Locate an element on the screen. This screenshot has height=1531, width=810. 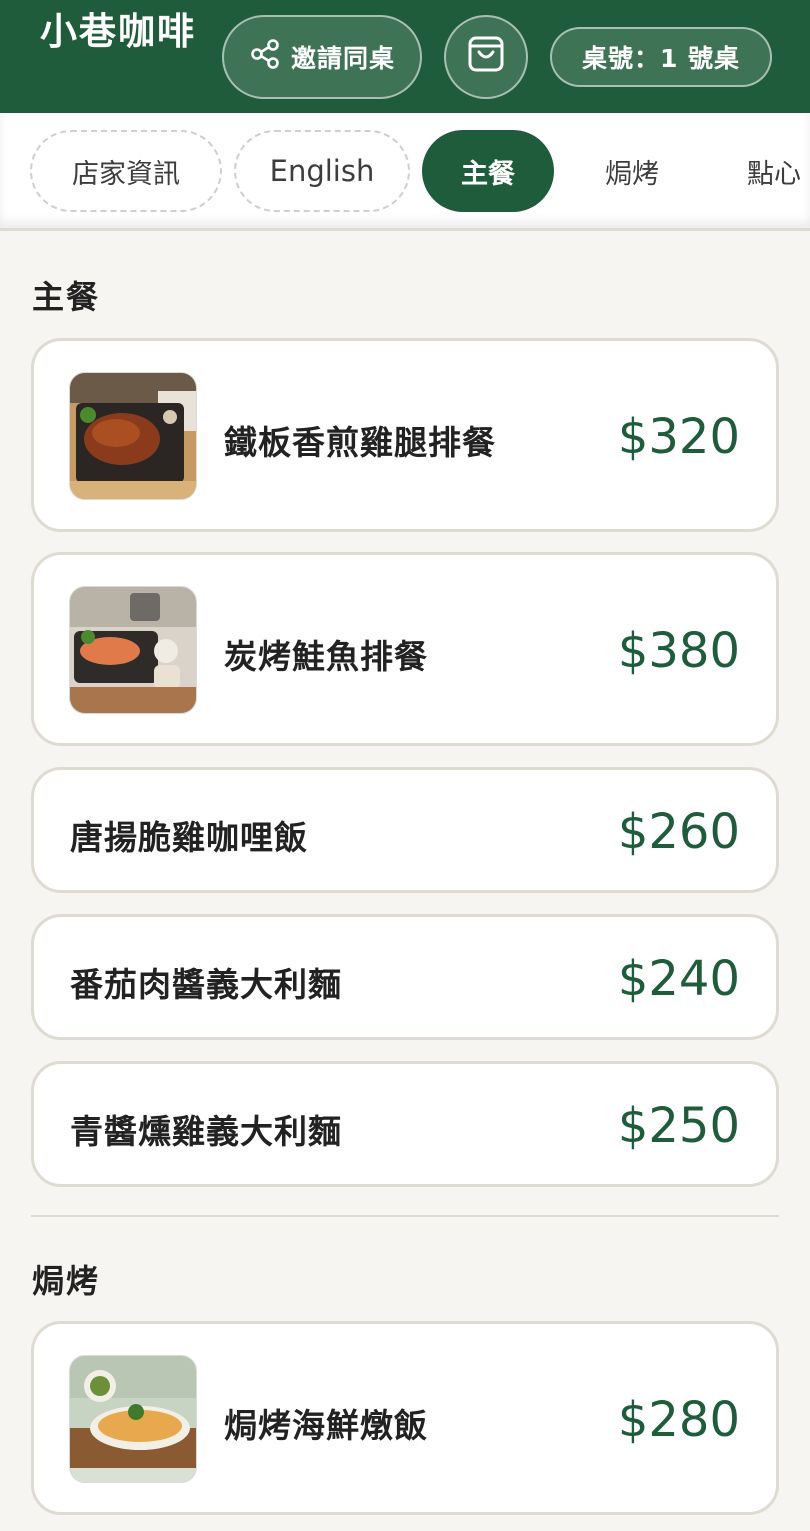
tab-main-course: 主餐 is located at coordinates (488, 171).